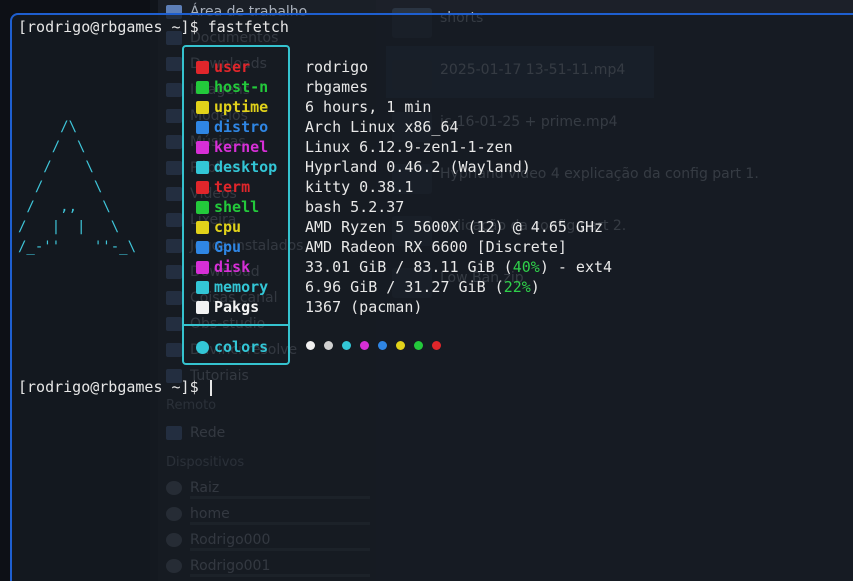  What do you see at coordinates (69, 227) in the screenshot?
I see `arch-logo-line: / | | \` at bounding box center [69, 227].